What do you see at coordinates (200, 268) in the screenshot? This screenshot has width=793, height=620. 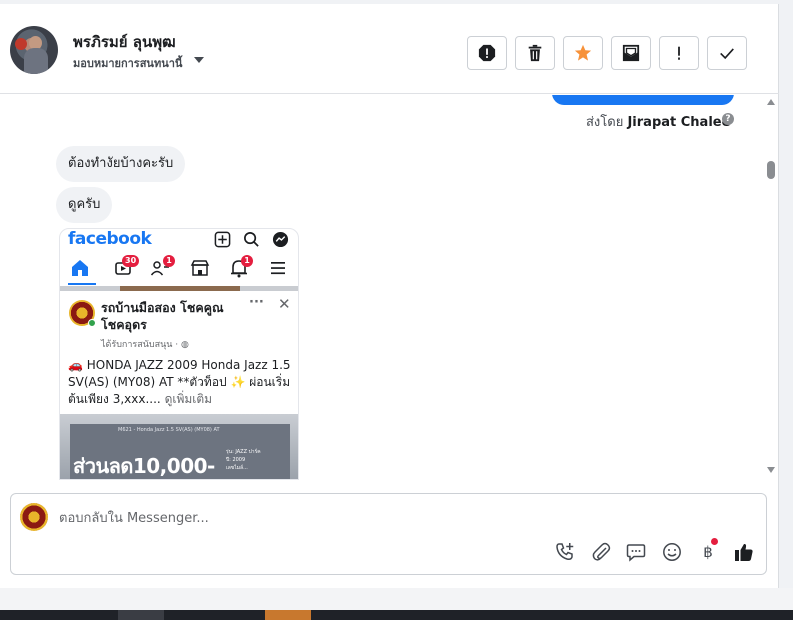 I see `marketplace-icon` at bounding box center [200, 268].